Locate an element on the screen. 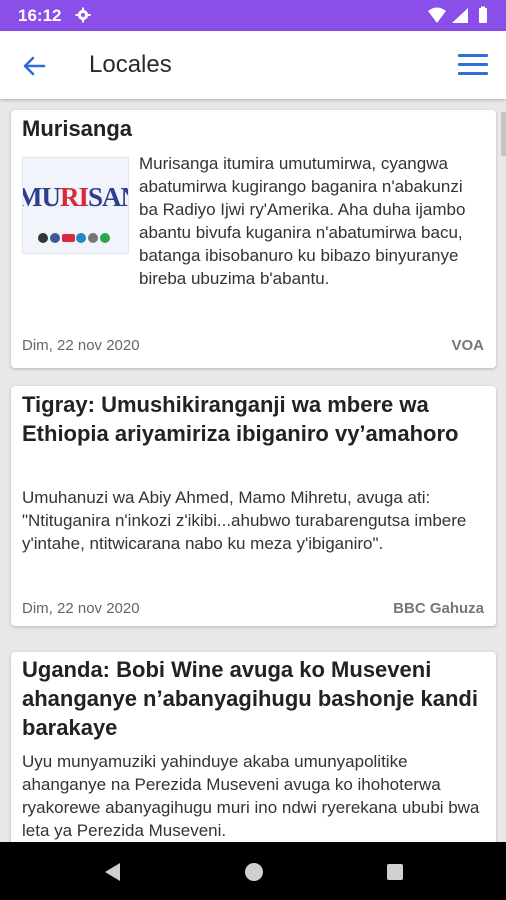  arrow-left-icon is located at coordinates (34, 66).